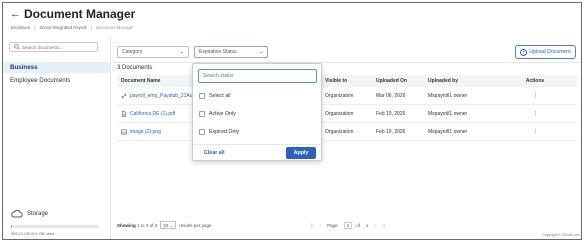 This screenshot has width=584, height=242. Describe the element at coordinates (124, 113) in the screenshot. I see `document-icon` at that location.